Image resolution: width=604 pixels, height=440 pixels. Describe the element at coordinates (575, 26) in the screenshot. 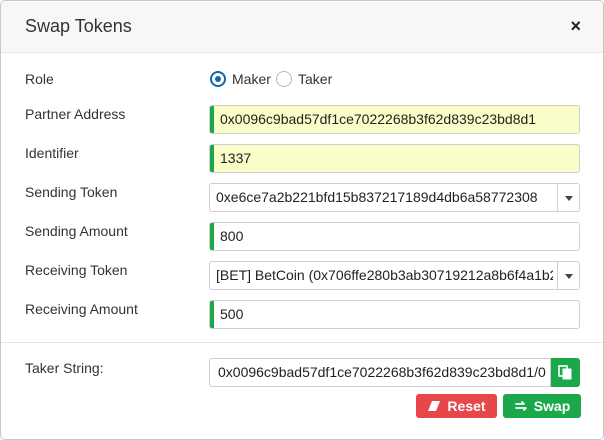

I see `close-icon: ×` at that location.